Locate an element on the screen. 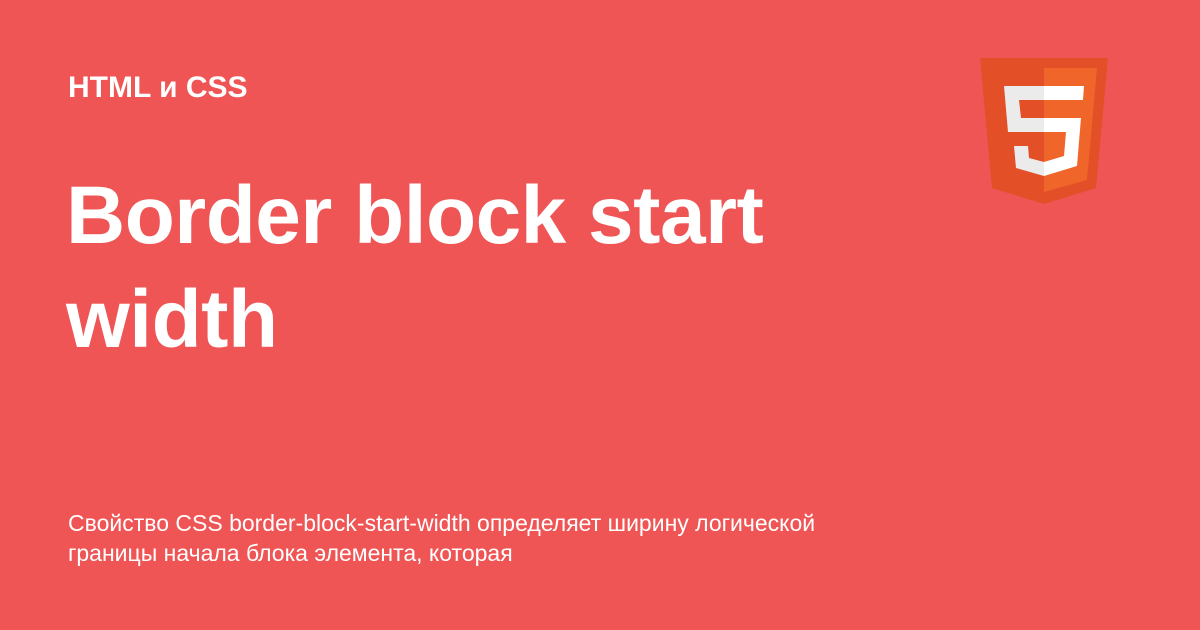 This screenshot has width=1200, height=630. category-label: HTML и CSS is located at coordinates (158, 87).